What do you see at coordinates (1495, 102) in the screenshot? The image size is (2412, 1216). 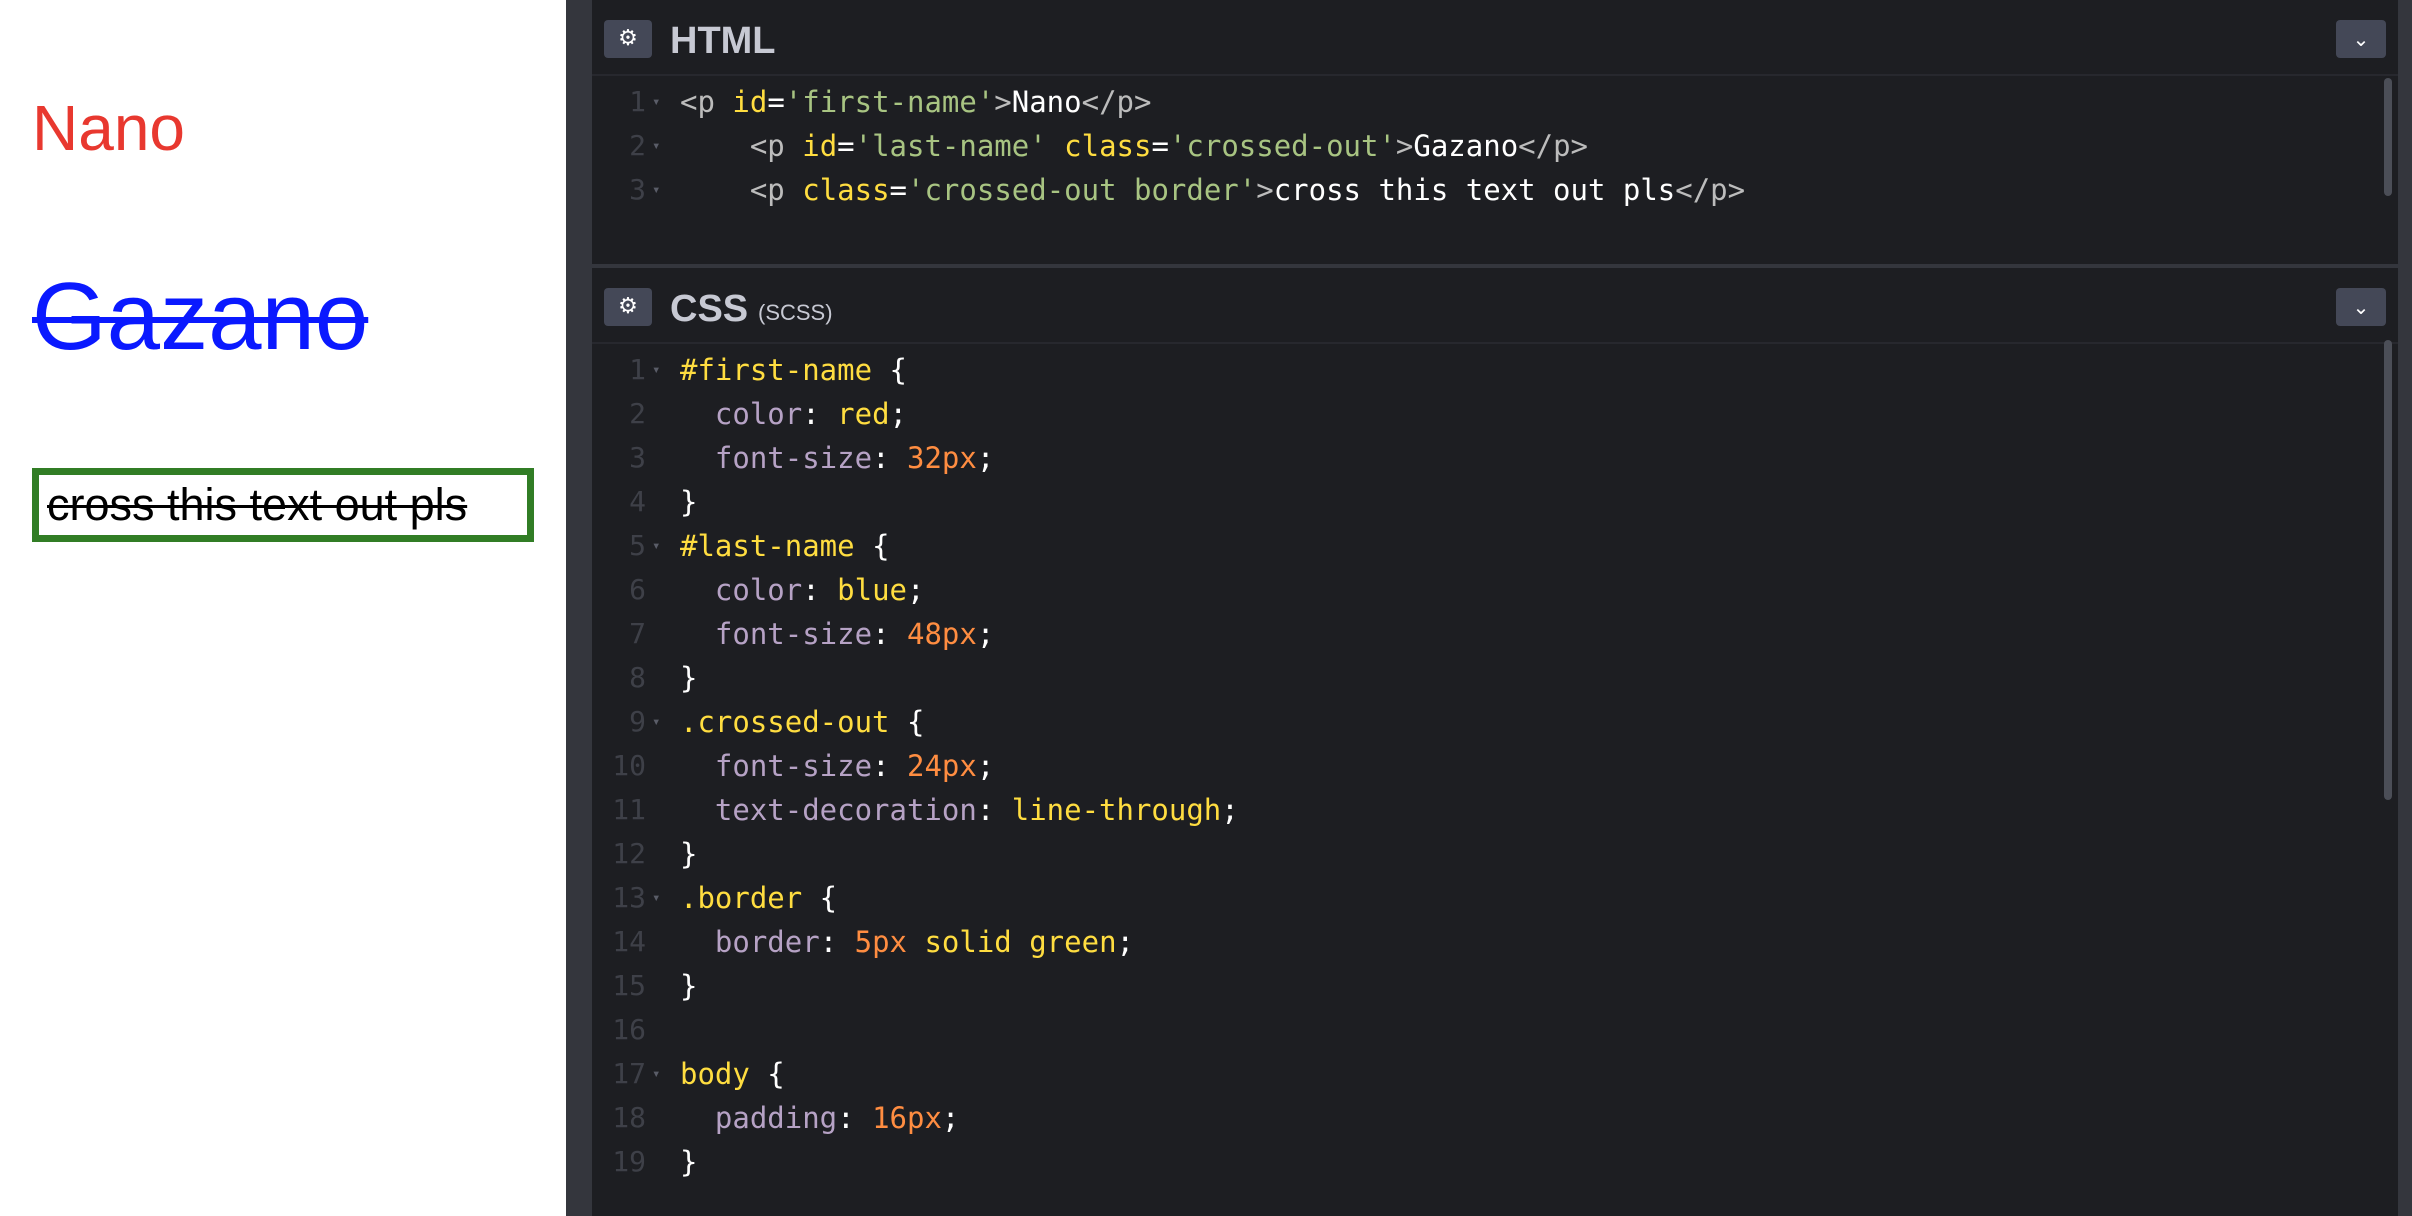 I see `code-line: 1 ▾ <p id='first-name'>Nano</p>` at bounding box center [1495, 102].